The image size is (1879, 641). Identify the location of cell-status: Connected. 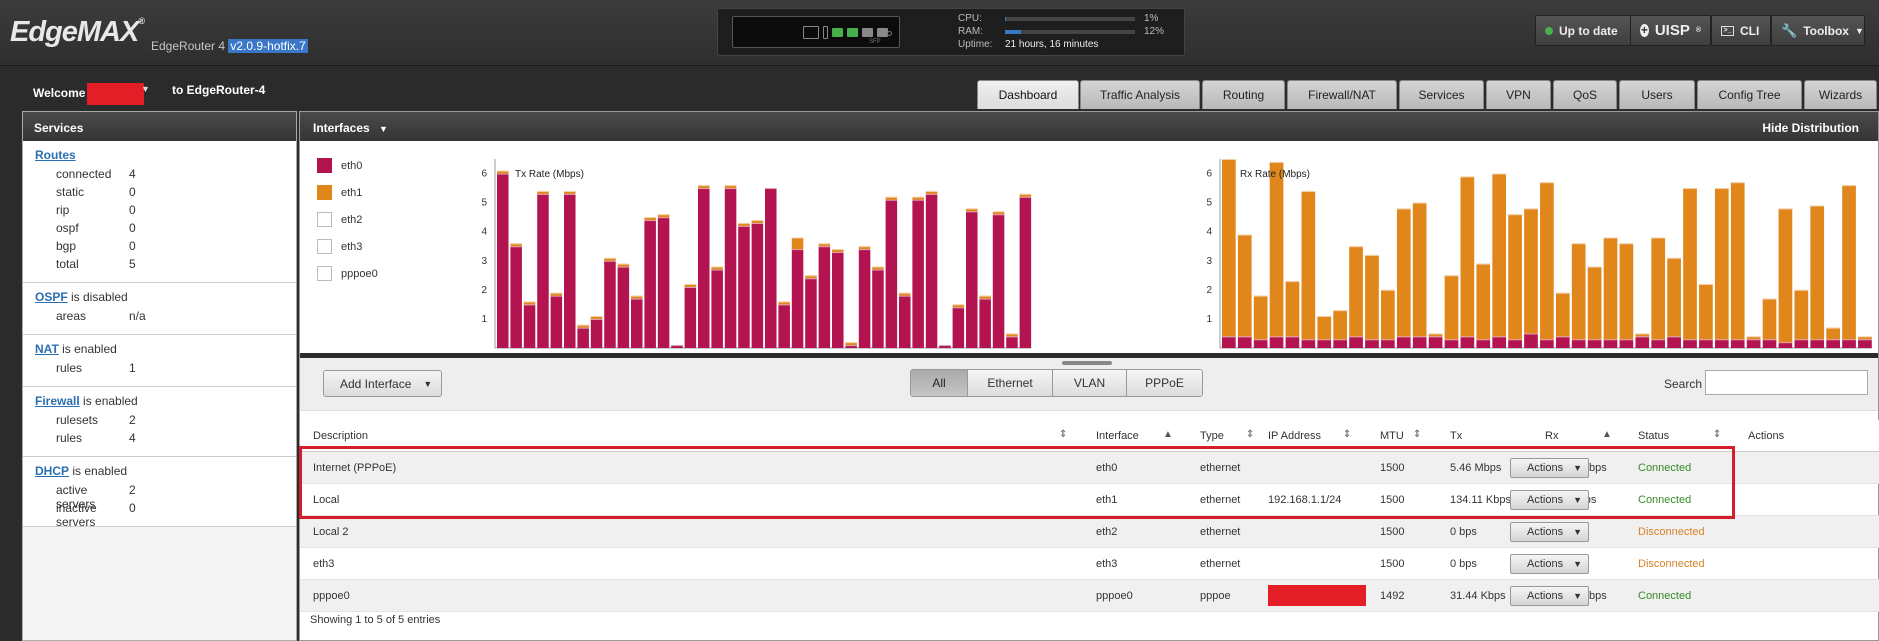
(1665, 596).